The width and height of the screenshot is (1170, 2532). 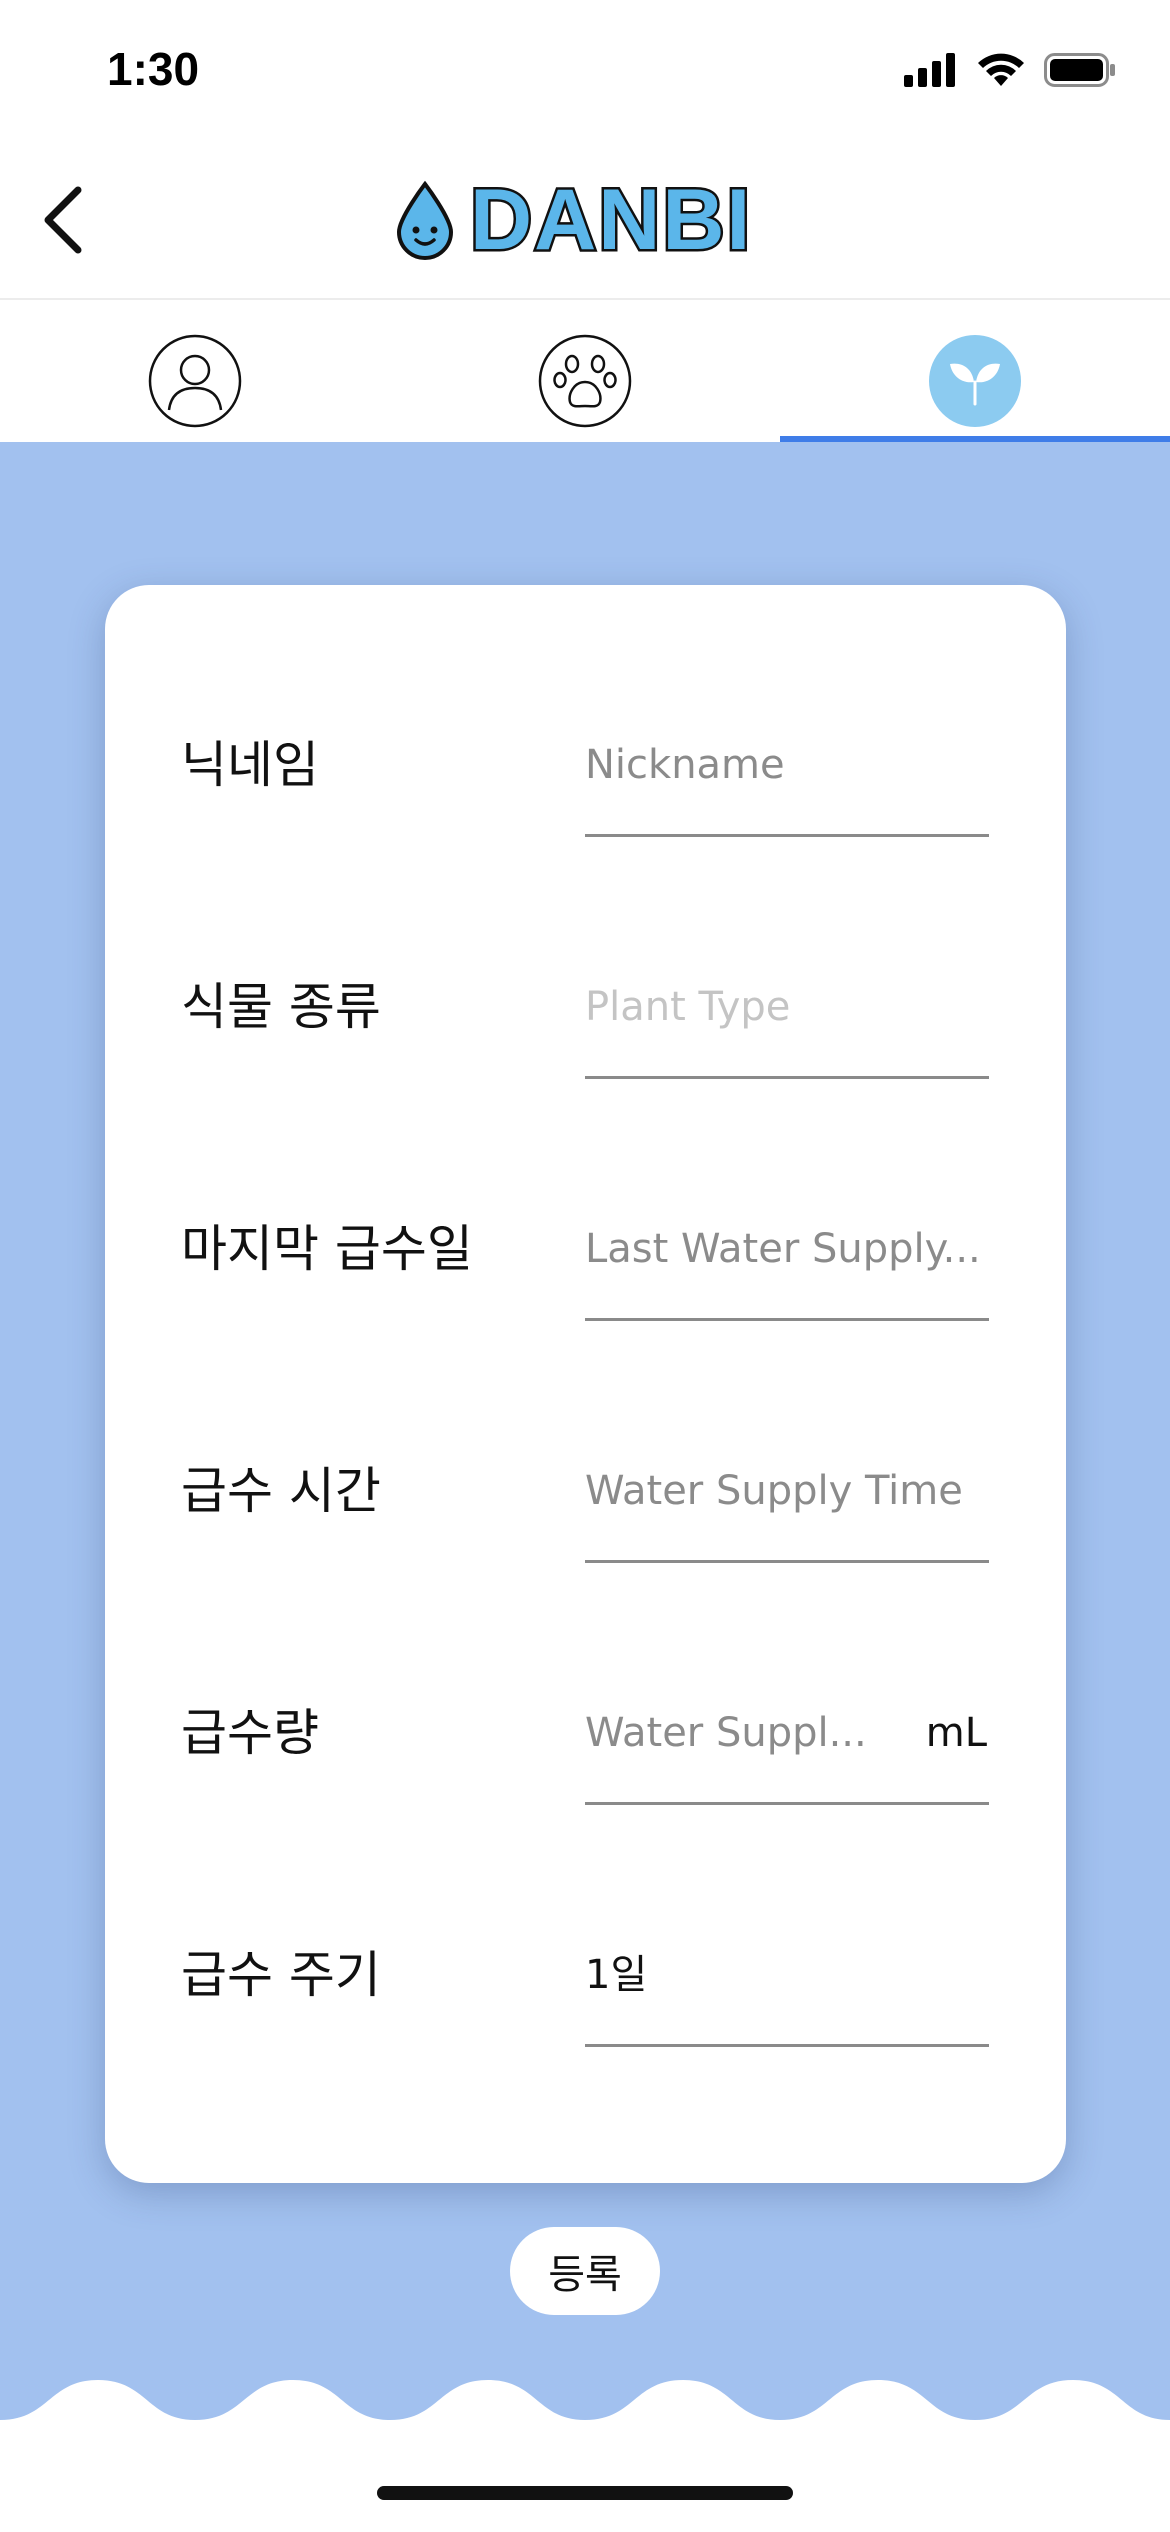 I want to click on plant-type-input: Plant Type, so click(x=787, y=1023).